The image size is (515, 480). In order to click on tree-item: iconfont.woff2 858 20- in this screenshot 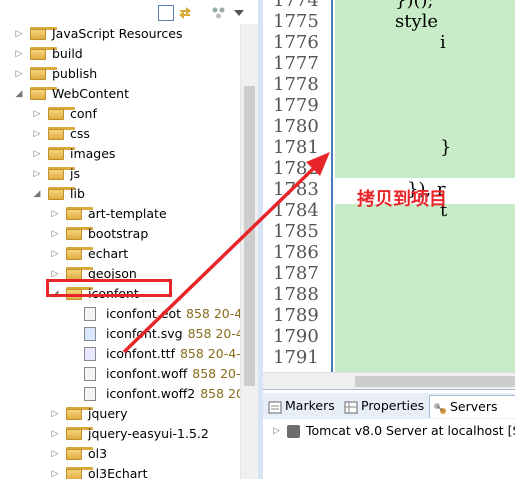, I will do `click(124, 394)`.